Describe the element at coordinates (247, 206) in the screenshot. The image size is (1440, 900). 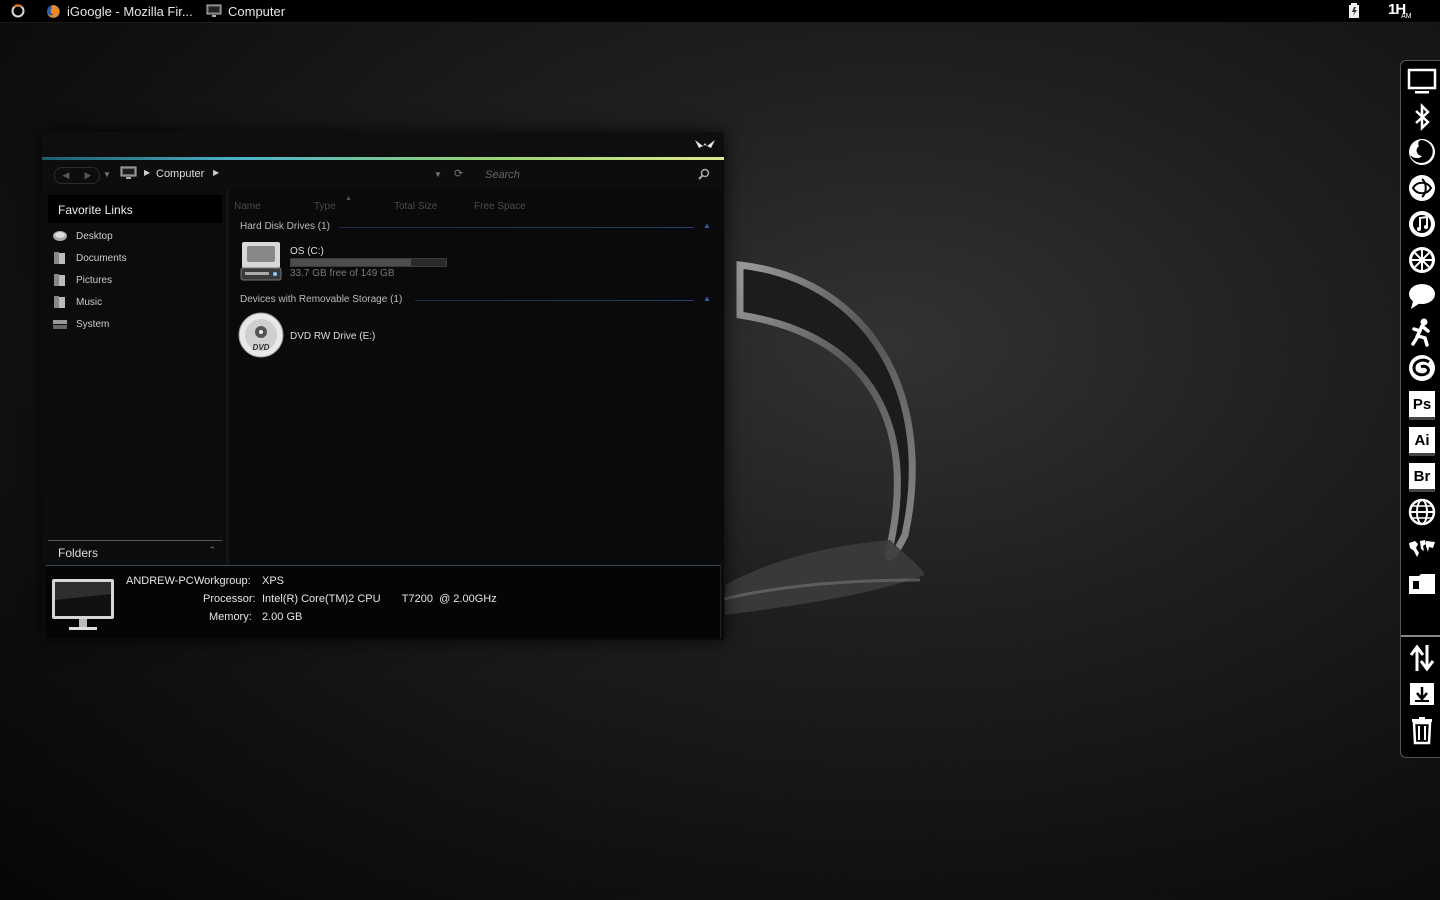
I see `column-header-name: Name` at that location.